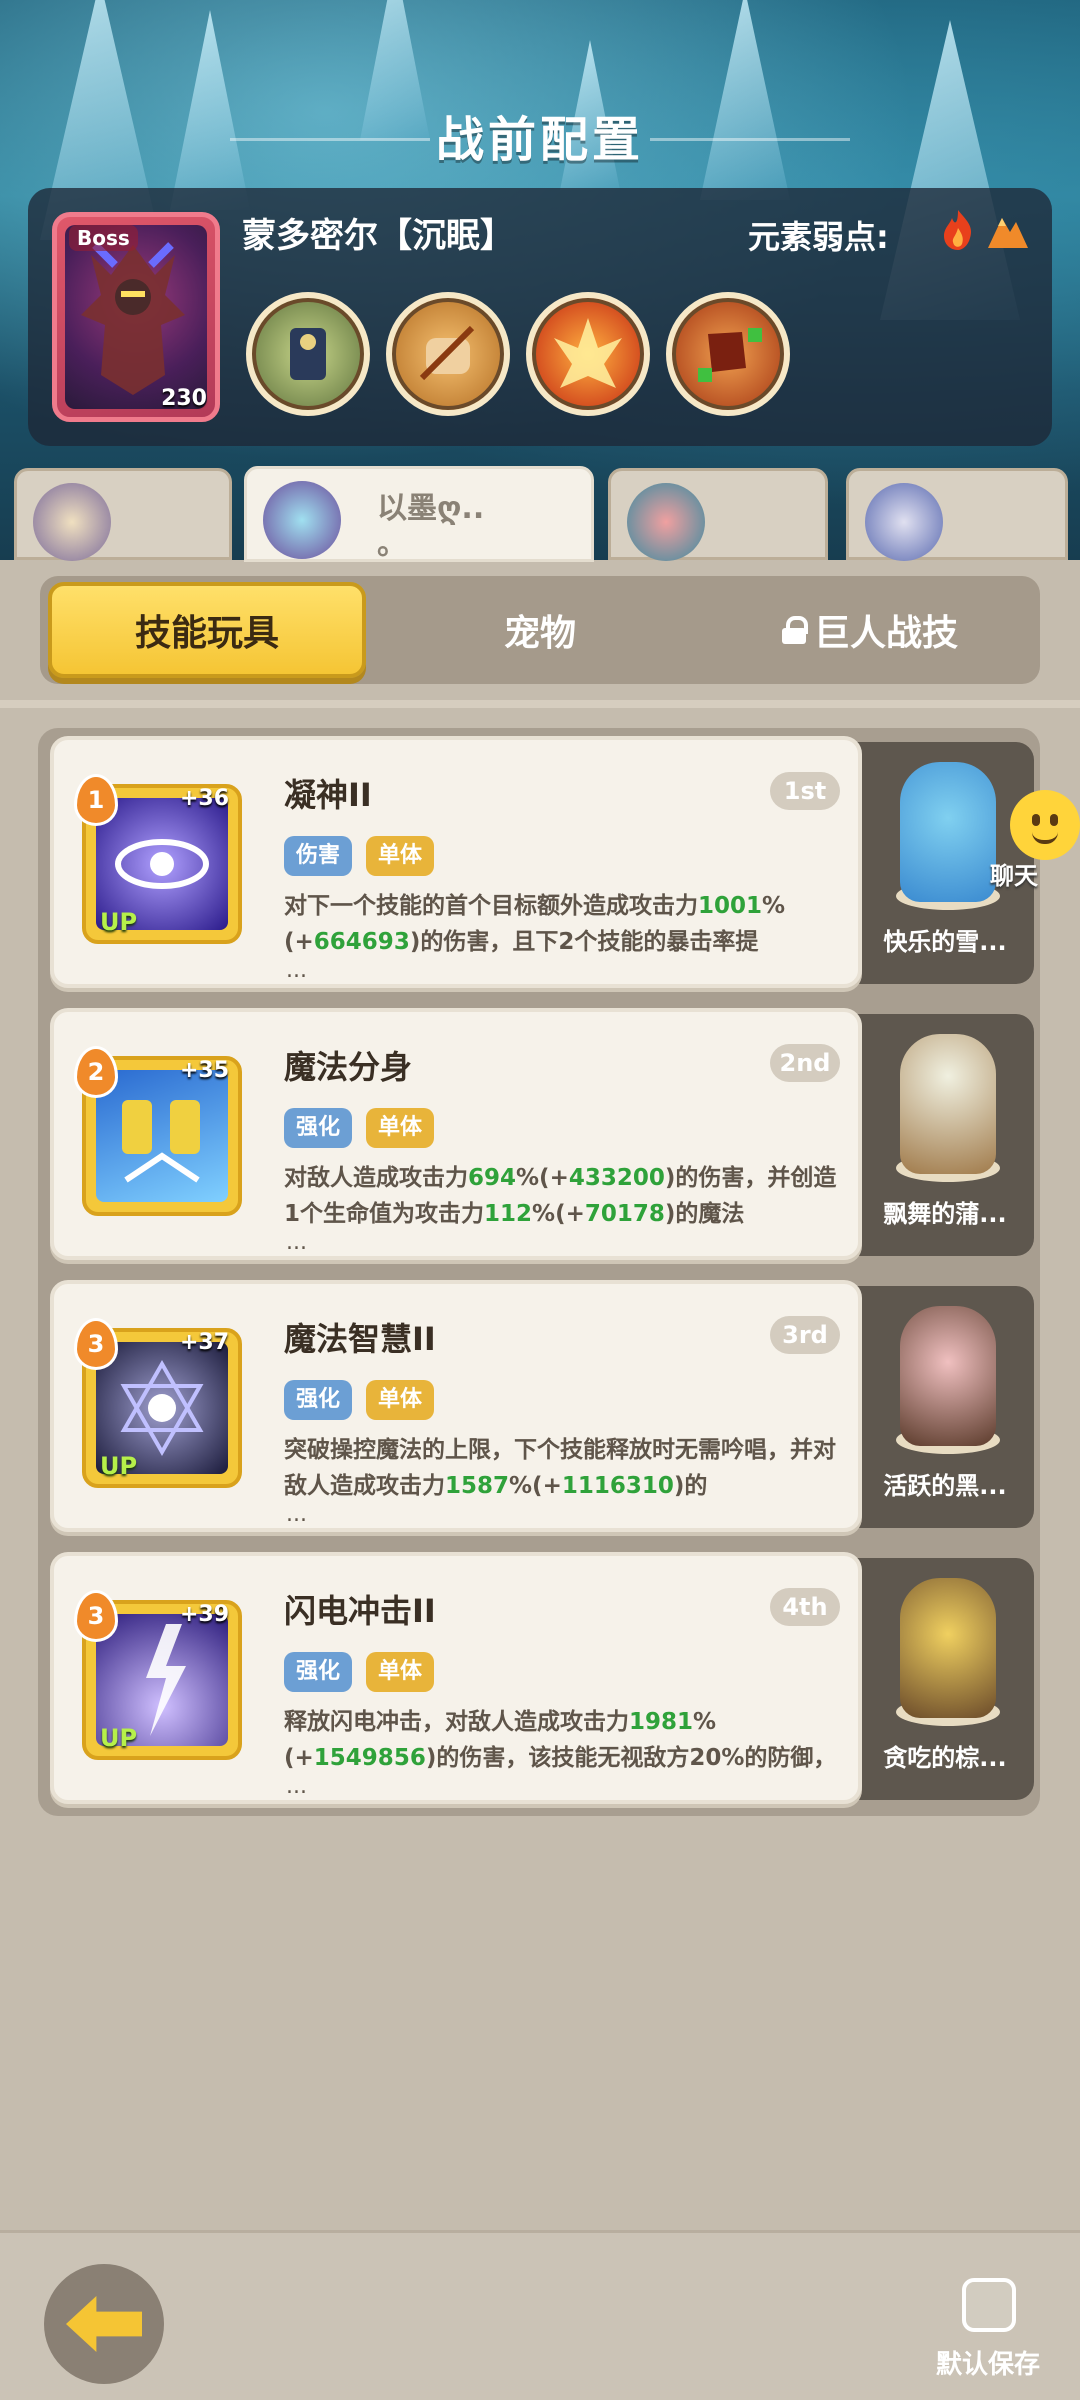 This screenshot has height=2400, width=1080. Describe the element at coordinates (948, 1648) in the screenshot. I see `pet-bear-icon` at that location.